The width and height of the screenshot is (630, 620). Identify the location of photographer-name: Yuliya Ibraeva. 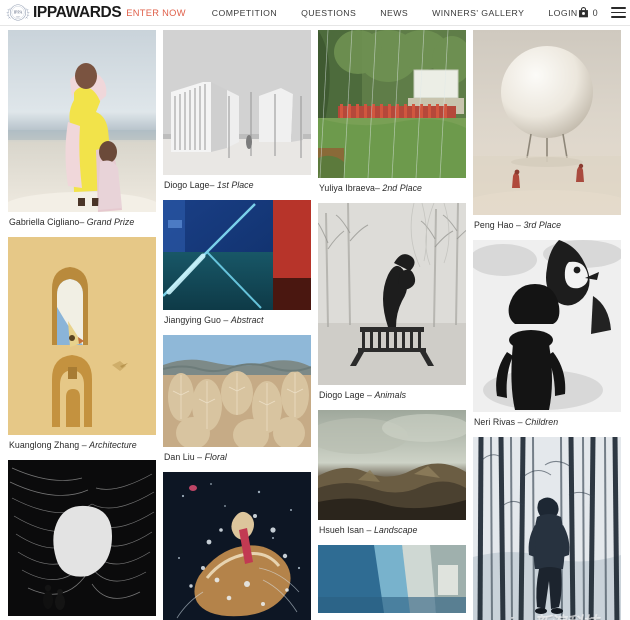
(347, 188).